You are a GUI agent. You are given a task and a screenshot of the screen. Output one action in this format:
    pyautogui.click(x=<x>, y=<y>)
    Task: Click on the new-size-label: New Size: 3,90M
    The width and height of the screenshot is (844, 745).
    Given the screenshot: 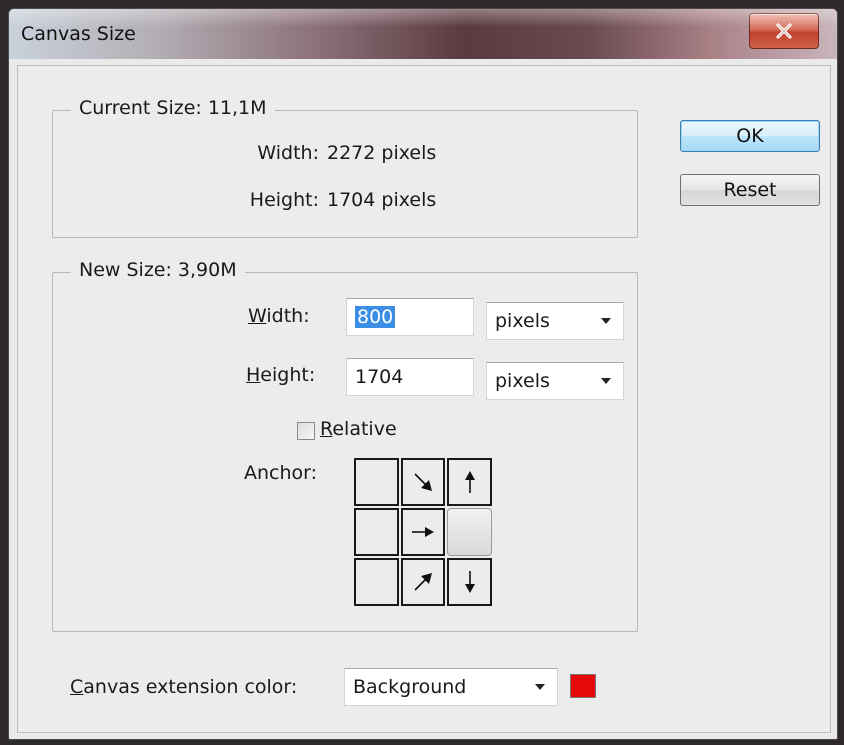 What is the action you would take?
    pyautogui.click(x=158, y=270)
    